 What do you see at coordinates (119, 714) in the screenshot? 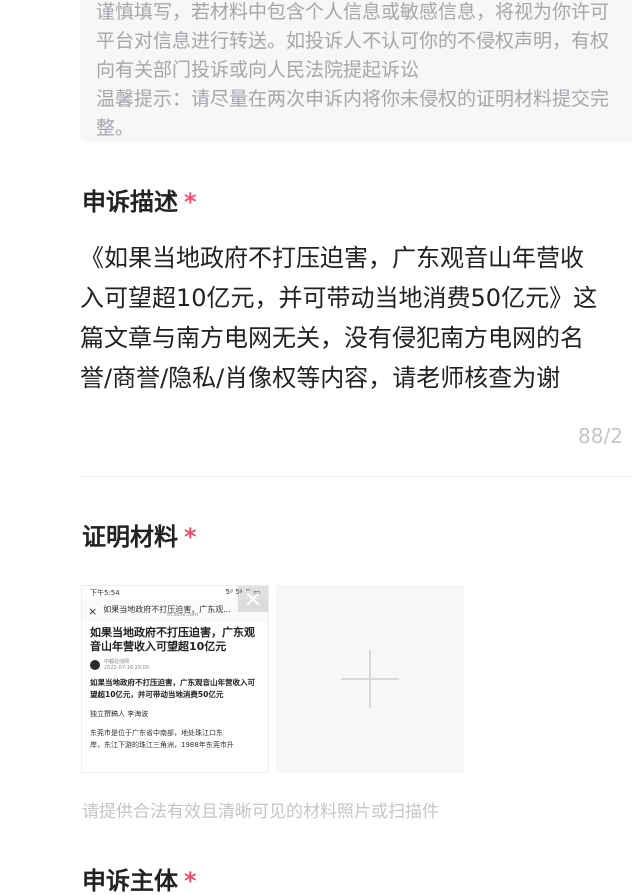
I see `article-byline: 独立撰稿人 李海波` at bounding box center [119, 714].